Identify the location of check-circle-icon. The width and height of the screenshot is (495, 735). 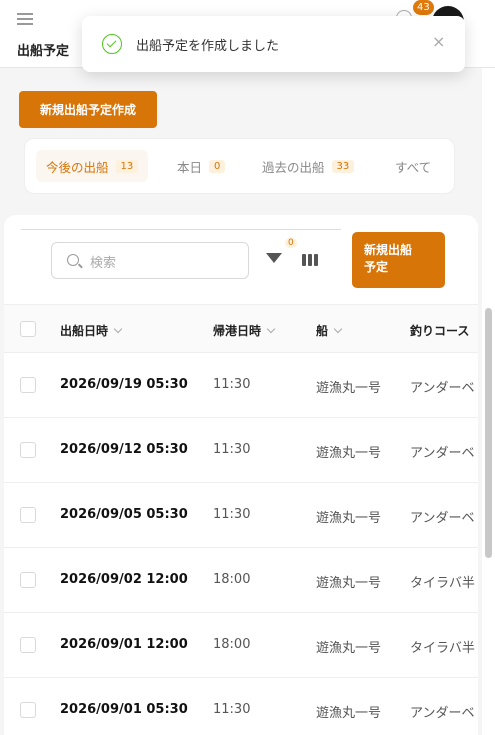
(112, 44).